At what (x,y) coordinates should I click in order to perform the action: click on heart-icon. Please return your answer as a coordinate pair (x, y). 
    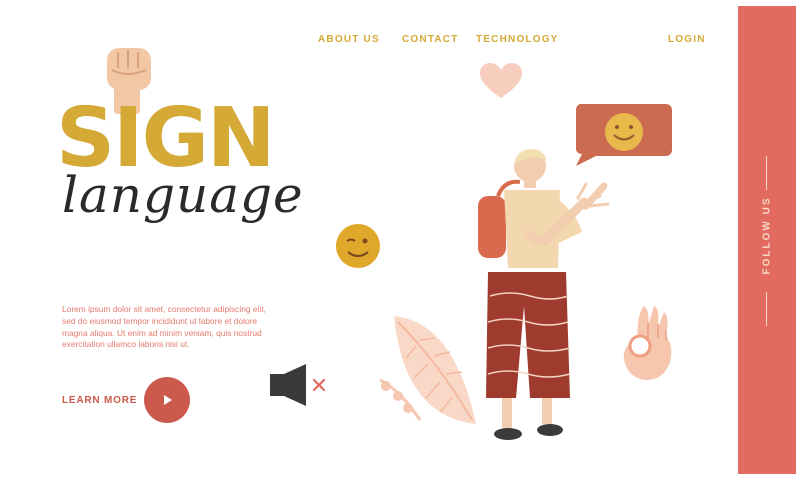
    Looking at the image, I should click on (501, 80).